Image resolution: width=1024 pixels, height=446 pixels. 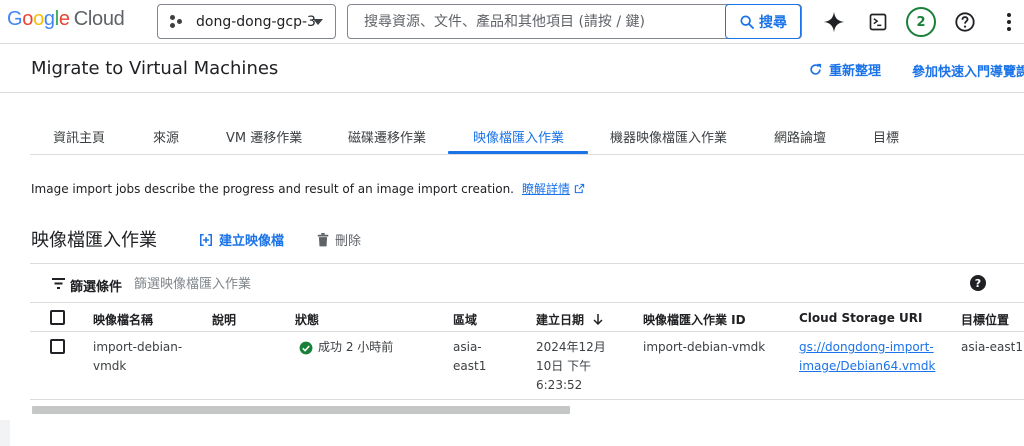 I want to click on column-header-image-name: 映像檔名稱, so click(x=123, y=319).